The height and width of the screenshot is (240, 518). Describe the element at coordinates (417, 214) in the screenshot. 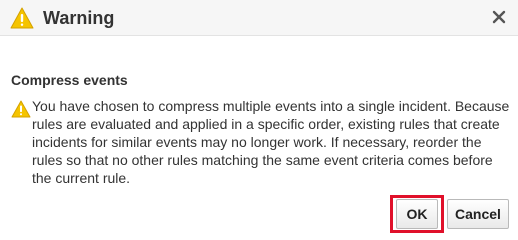

I see `ok-button: OK` at that location.